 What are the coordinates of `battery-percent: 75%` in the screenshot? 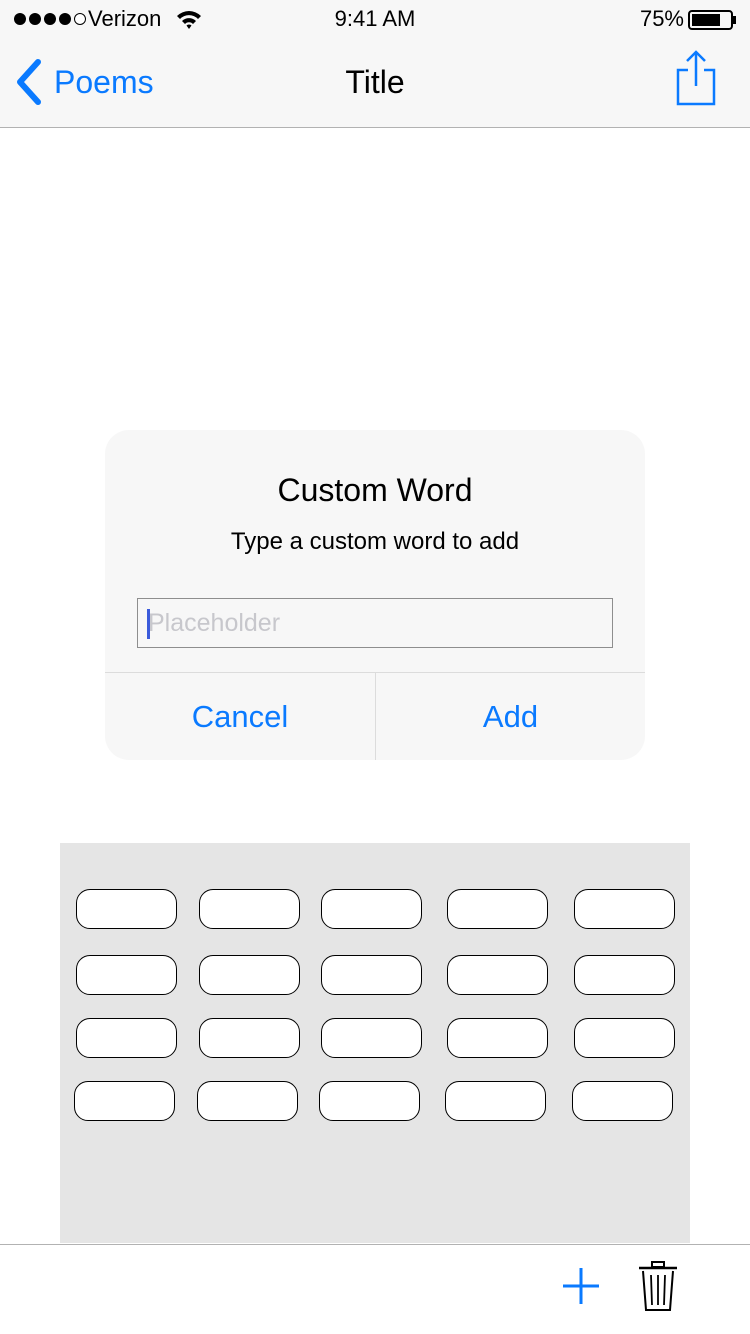 It's located at (661, 18).